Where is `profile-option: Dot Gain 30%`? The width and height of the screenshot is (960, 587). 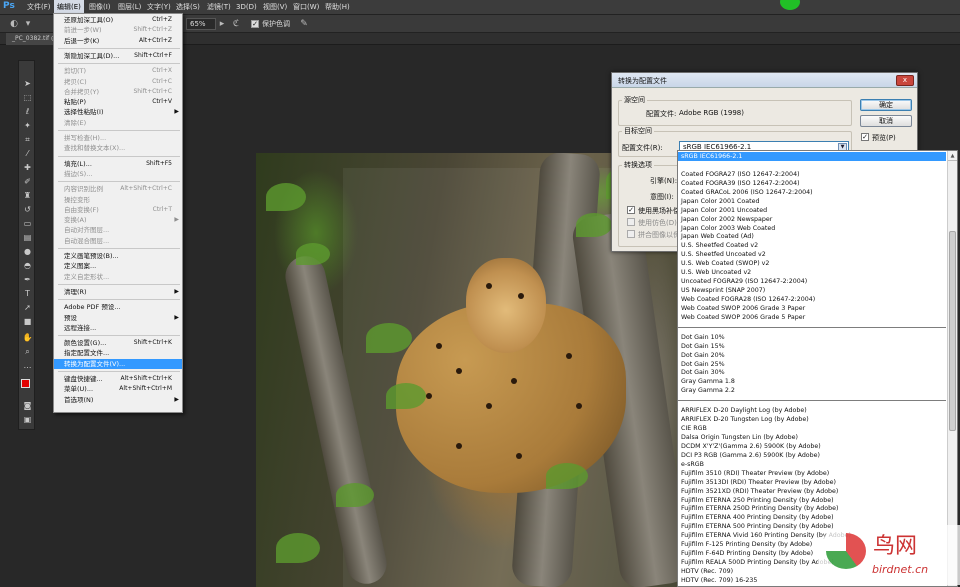 profile-option: Dot Gain 30% is located at coordinates (812, 372).